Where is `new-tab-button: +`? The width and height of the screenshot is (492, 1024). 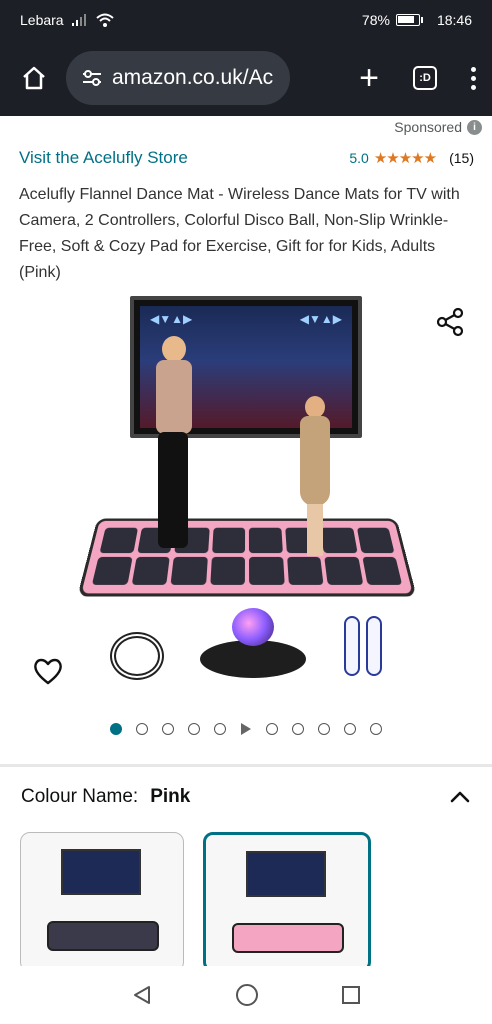
new-tab-button: + is located at coordinates (369, 78).